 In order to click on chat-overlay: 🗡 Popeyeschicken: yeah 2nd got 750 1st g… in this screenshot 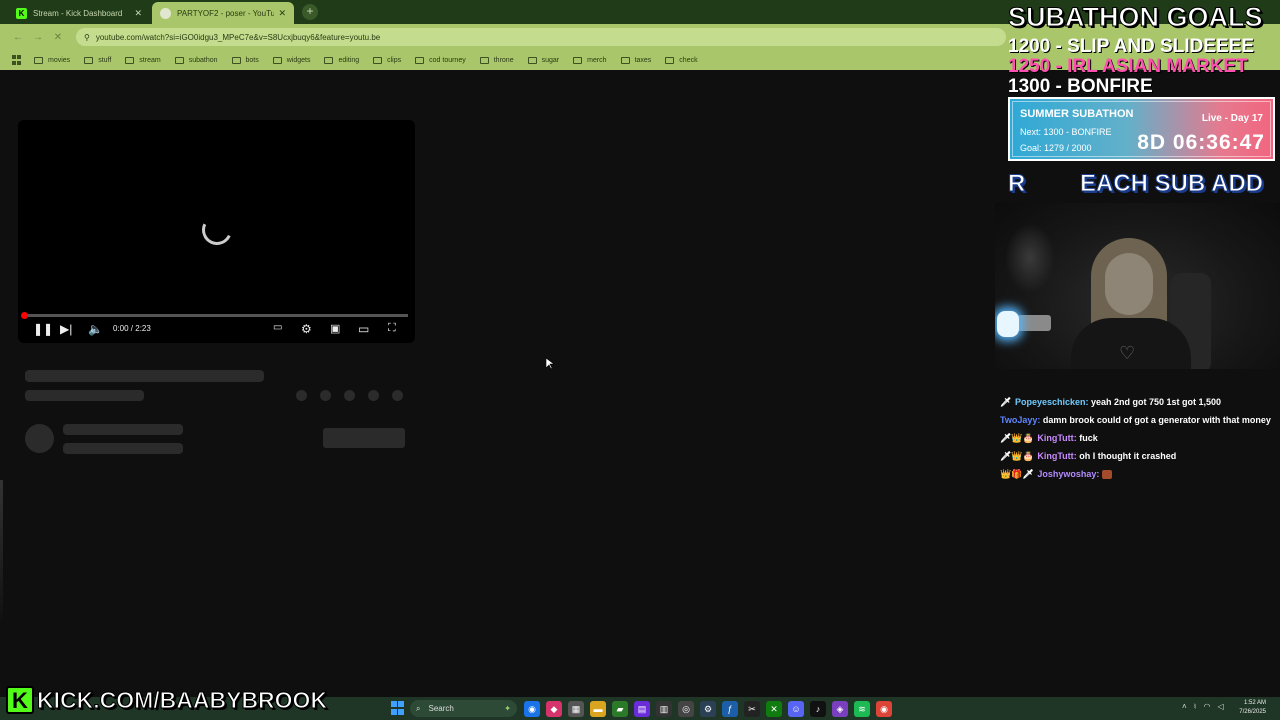, I will do `click(1136, 441)`.